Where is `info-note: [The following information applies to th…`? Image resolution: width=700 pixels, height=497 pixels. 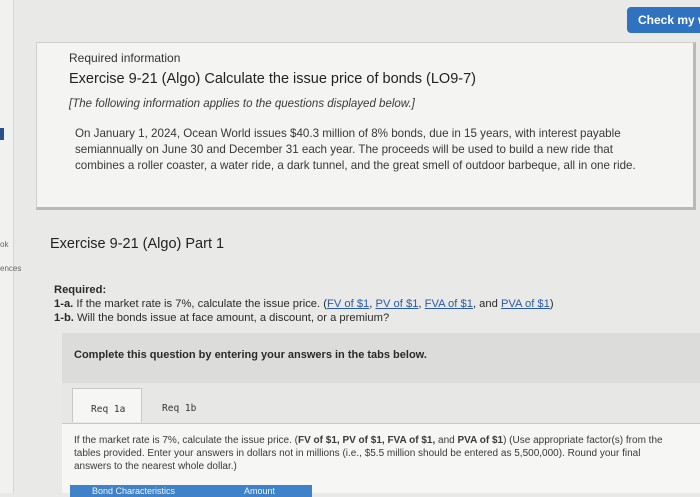 info-note: [The following information applies to th… is located at coordinates (242, 104).